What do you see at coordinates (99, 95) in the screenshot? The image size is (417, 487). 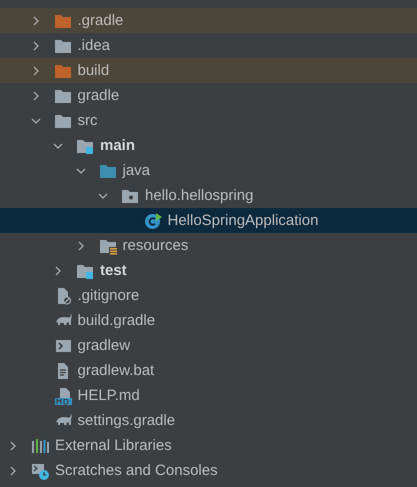 I see `tree-item-label: gradle` at bounding box center [99, 95].